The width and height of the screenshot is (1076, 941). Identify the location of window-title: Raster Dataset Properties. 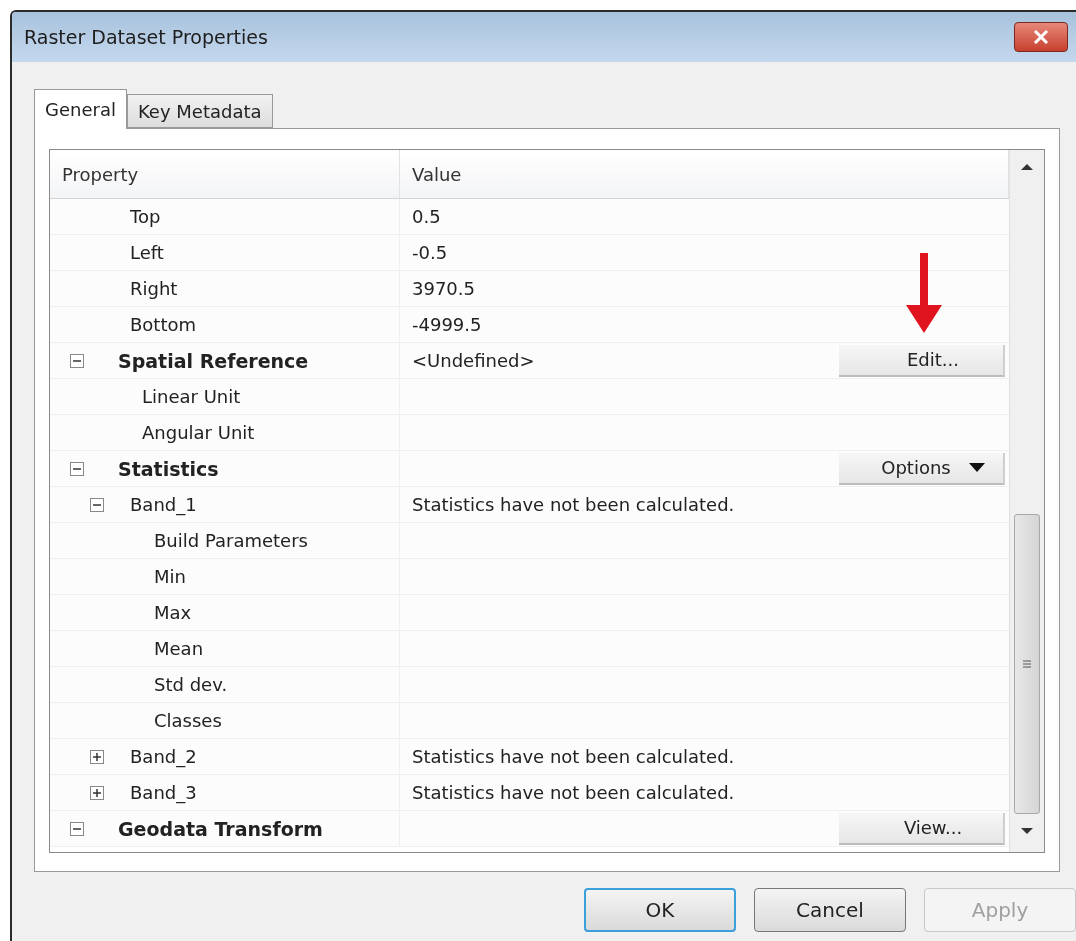
(146, 37).